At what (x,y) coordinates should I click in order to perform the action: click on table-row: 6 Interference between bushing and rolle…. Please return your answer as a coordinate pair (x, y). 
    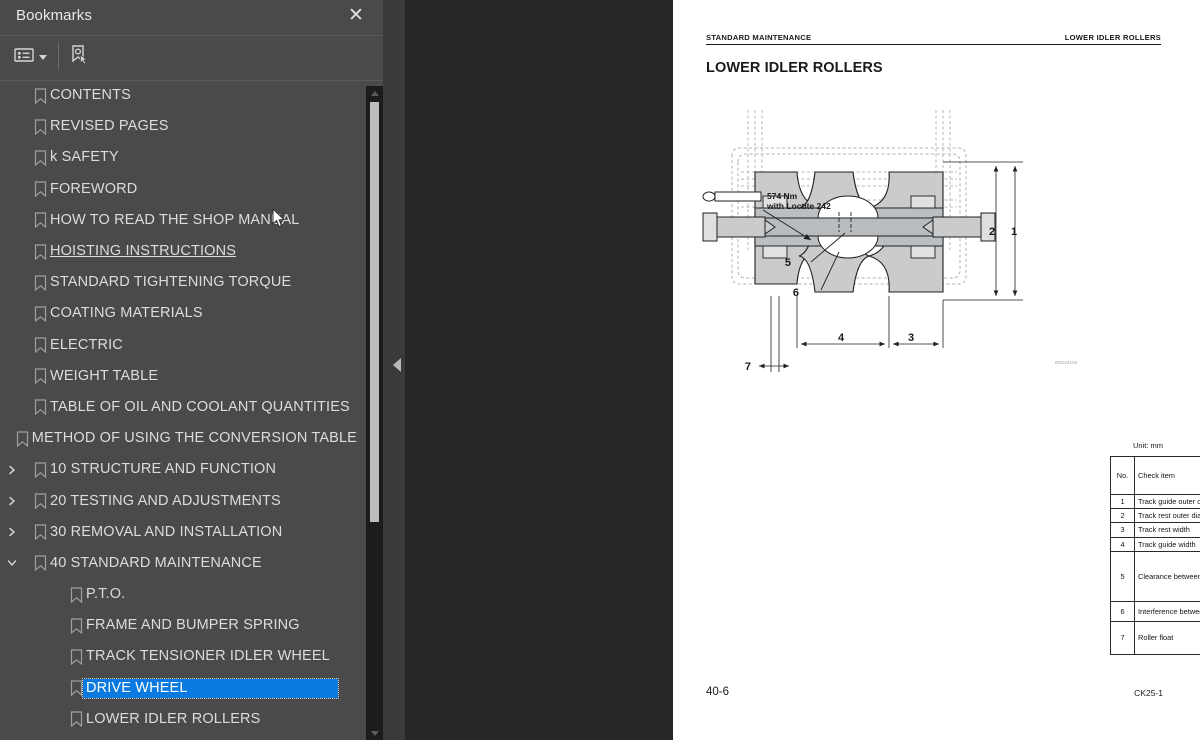
    Looking at the image, I should click on (1155, 612).